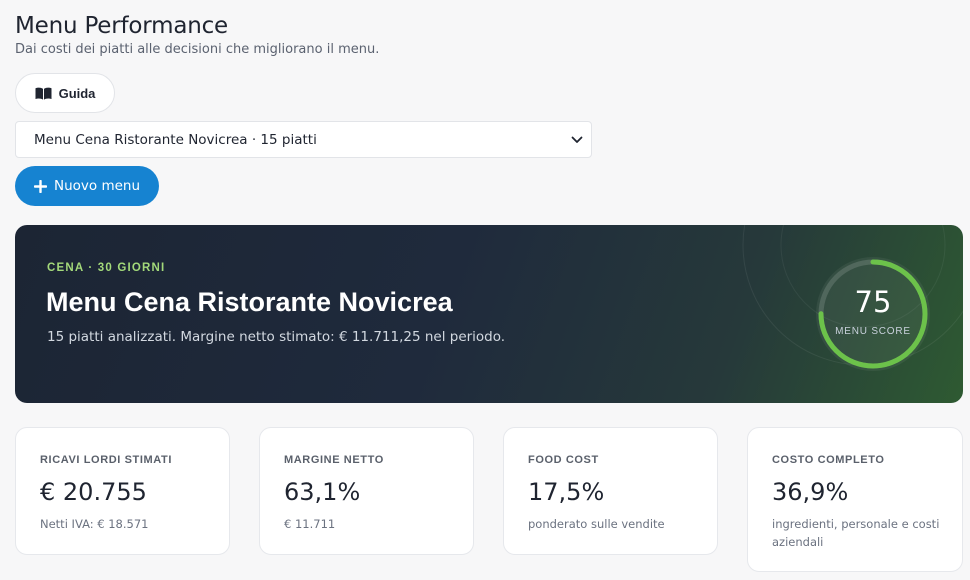 This screenshot has height=580, width=970. Describe the element at coordinates (43, 93) in the screenshot. I see `book-icon` at that location.